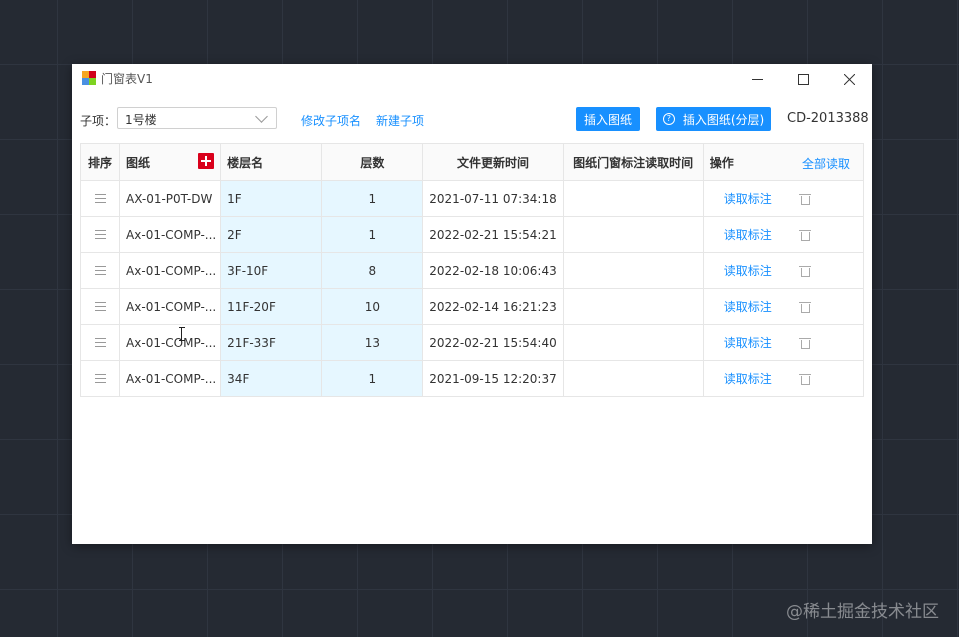 The image size is (959, 637). What do you see at coordinates (372, 342) in the screenshot?
I see `floor-count-cell: 13` at bounding box center [372, 342].